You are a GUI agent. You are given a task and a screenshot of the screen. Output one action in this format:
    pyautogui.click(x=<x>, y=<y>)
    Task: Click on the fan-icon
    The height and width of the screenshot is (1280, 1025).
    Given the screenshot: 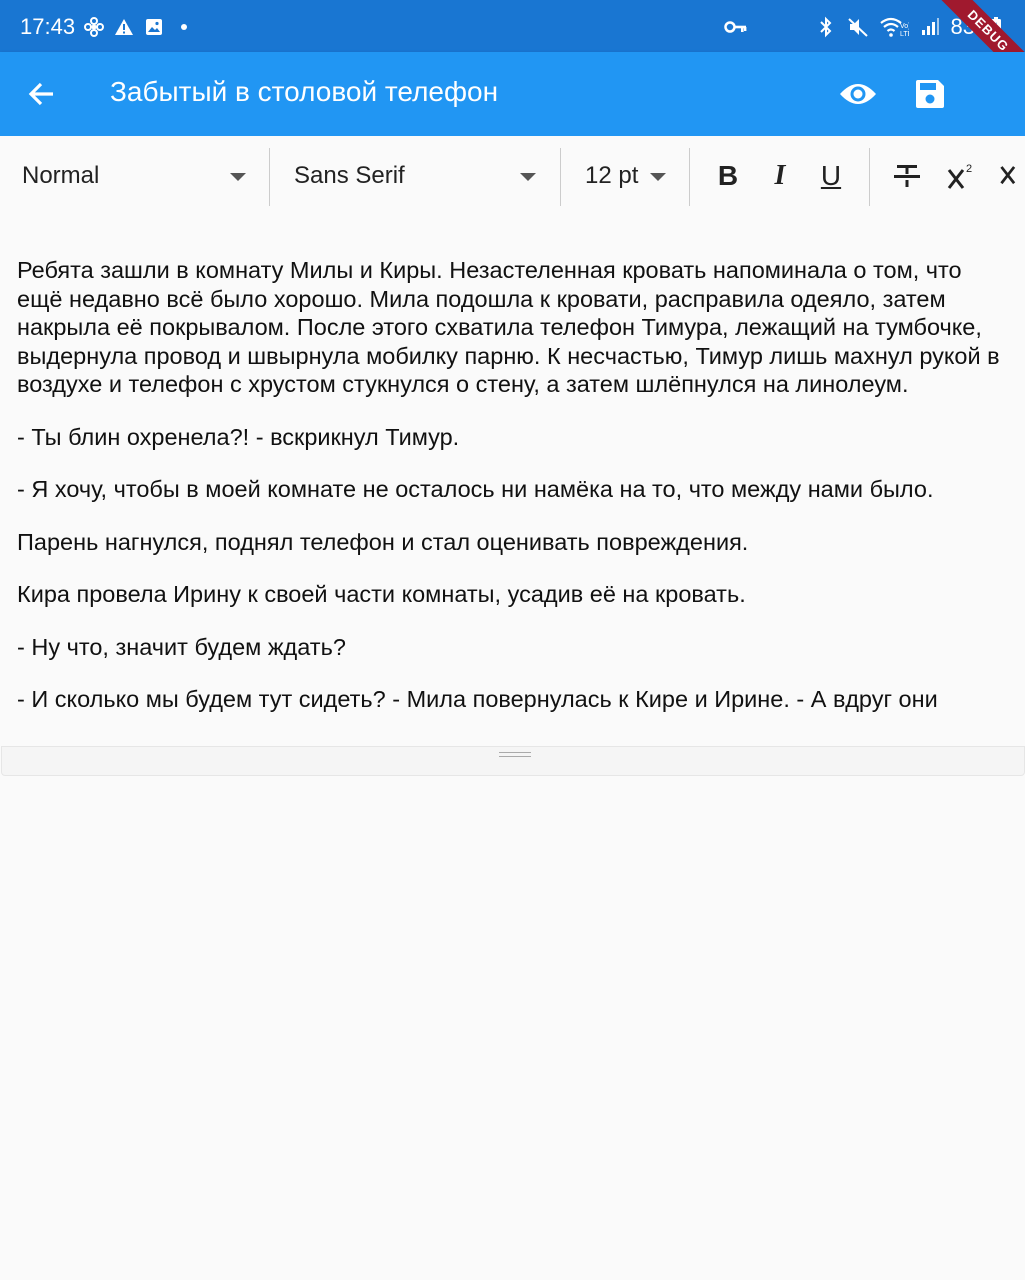 What is the action you would take?
    pyautogui.click(x=94, y=27)
    